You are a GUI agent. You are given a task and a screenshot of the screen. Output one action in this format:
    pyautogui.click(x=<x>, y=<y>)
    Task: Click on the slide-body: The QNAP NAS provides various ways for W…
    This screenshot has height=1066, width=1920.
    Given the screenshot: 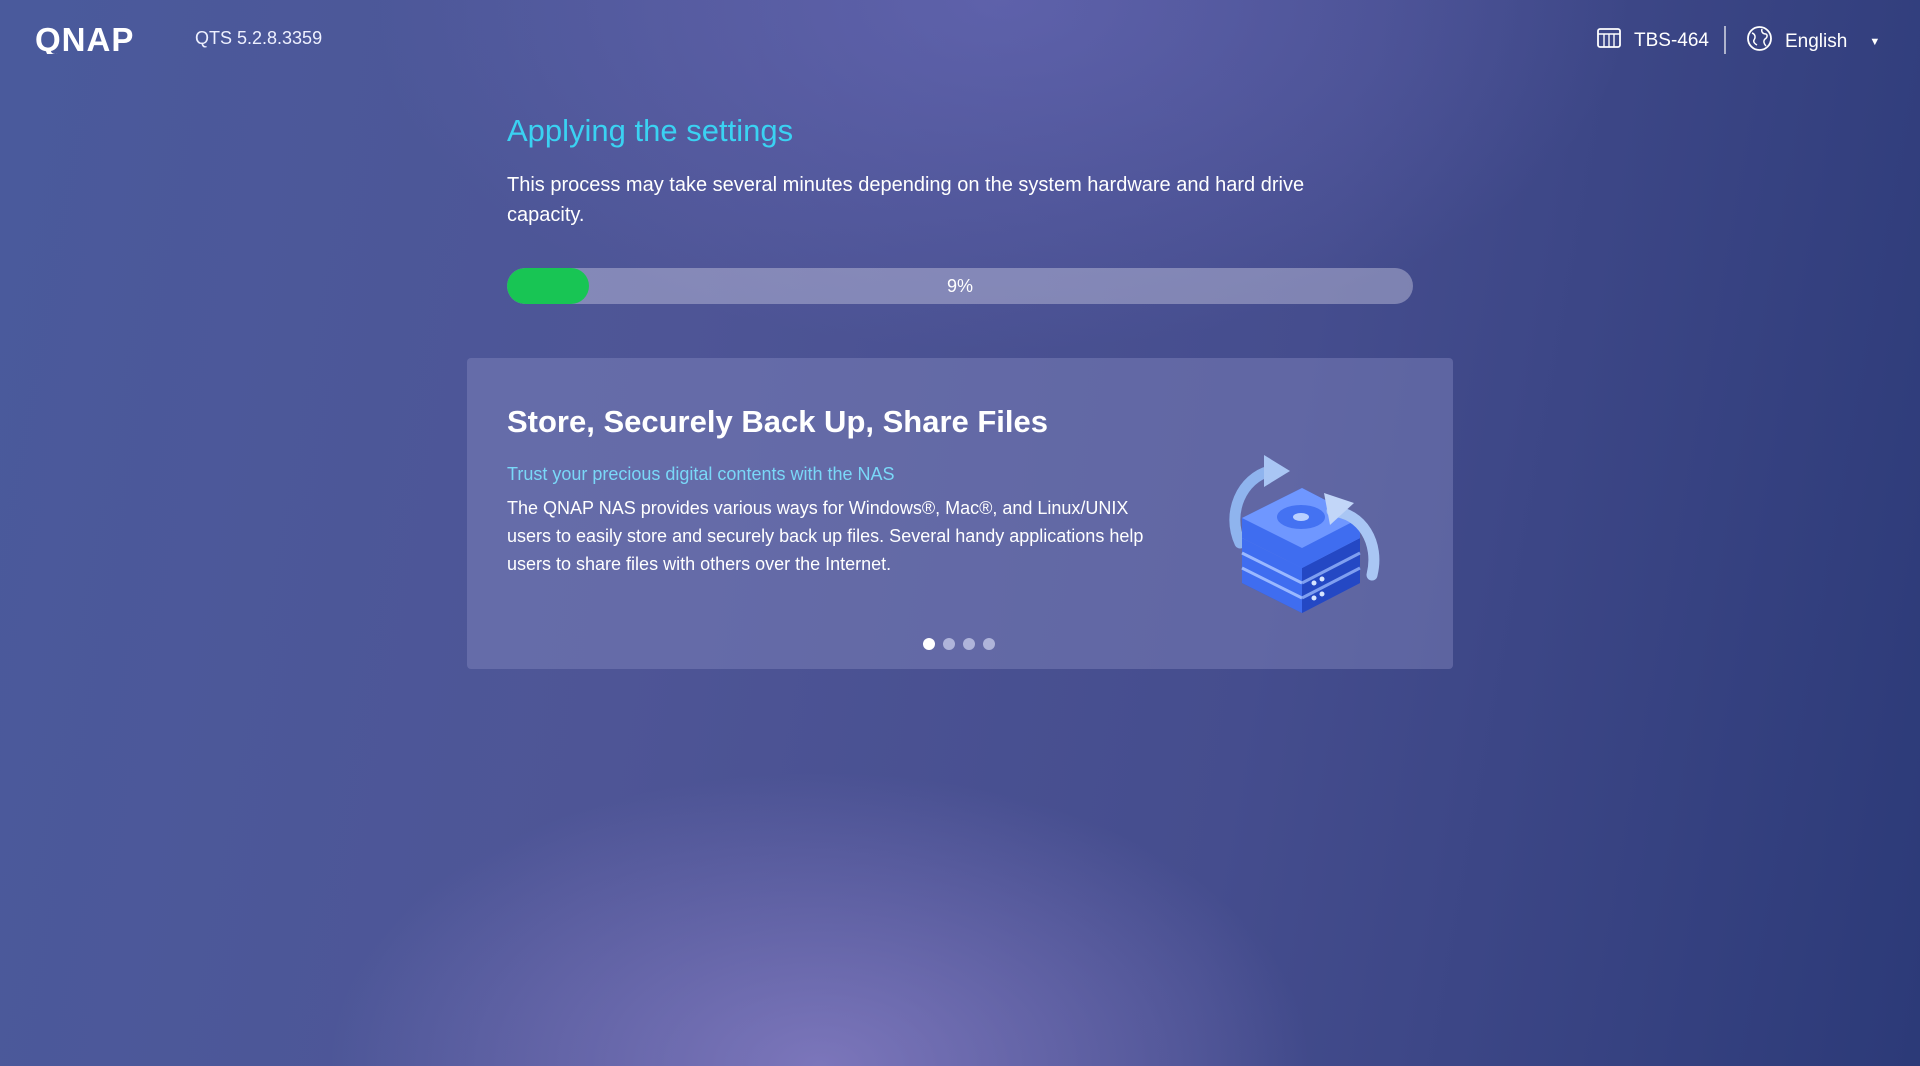 What is the action you would take?
    pyautogui.click(x=825, y=536)
    